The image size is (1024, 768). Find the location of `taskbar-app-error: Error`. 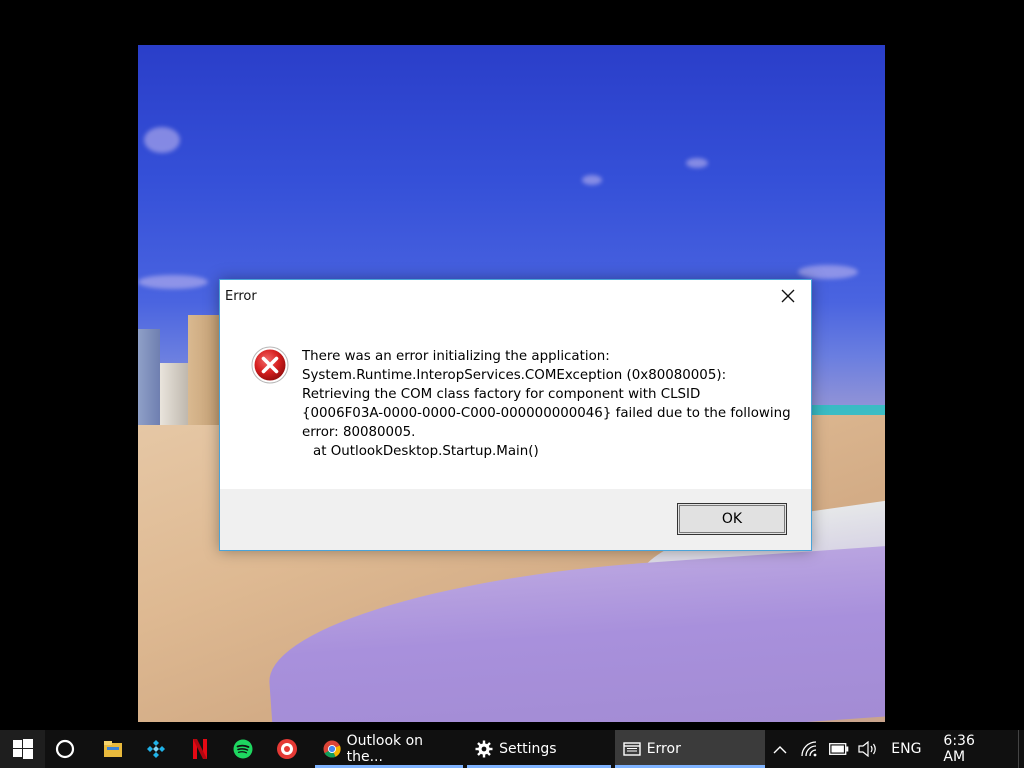

taskbar-app-error: Error is located at coordinates (690, 749).